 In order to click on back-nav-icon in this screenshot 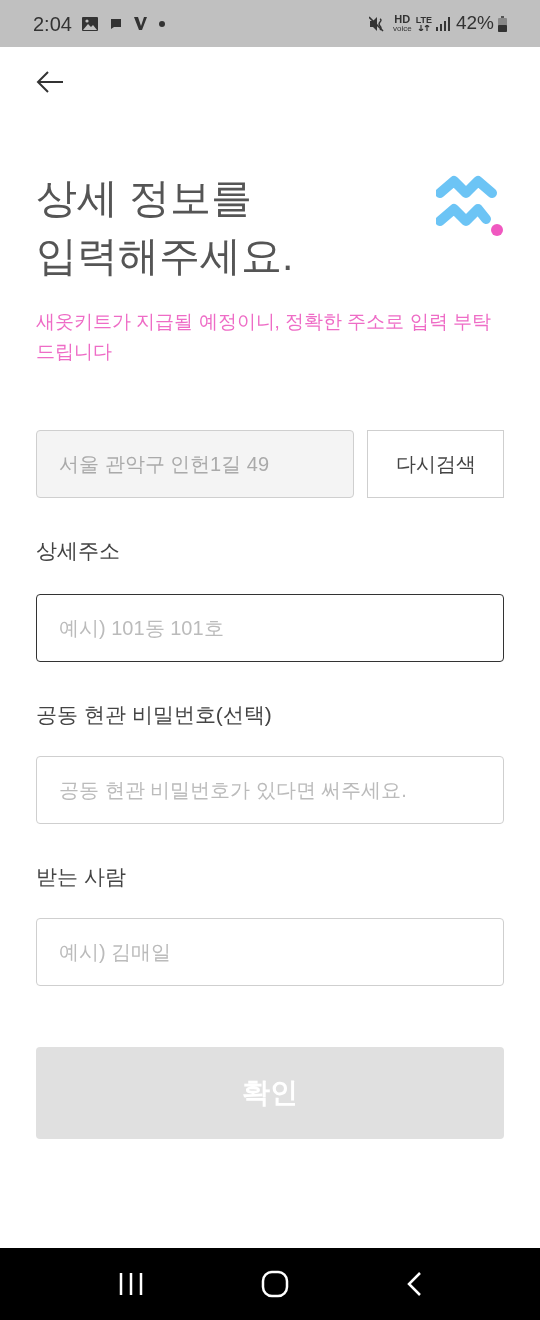, I will do `click(413, 1284)`.